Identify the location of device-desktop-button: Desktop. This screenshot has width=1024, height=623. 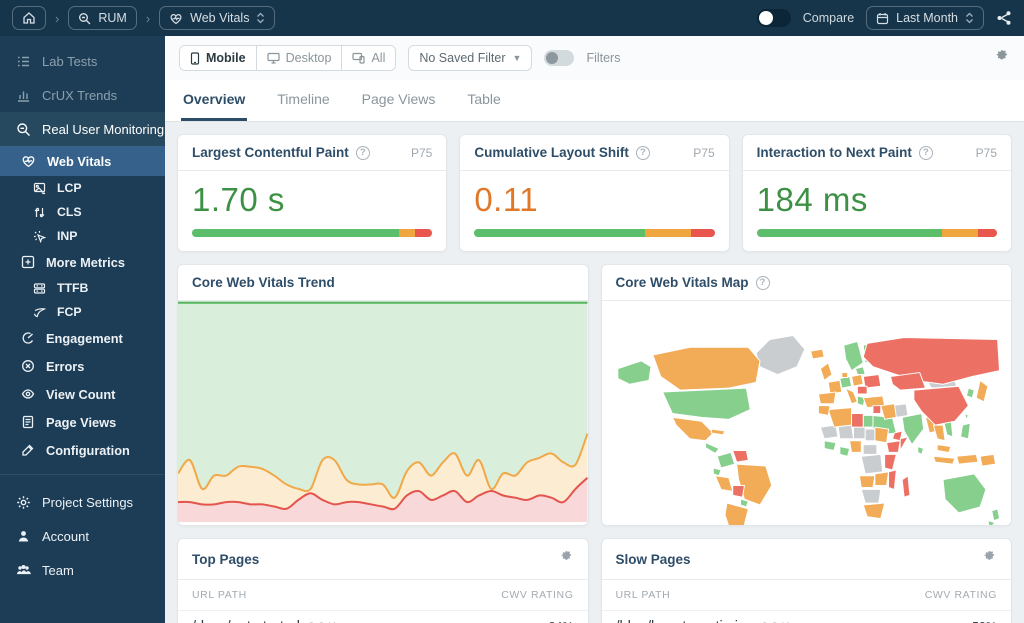
(298, 58).